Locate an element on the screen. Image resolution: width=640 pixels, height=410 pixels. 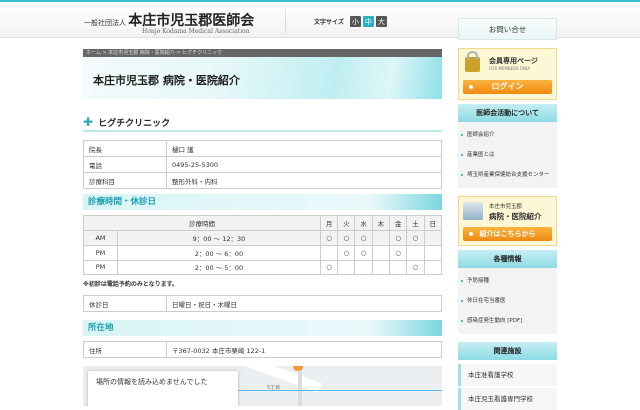
schedule-header: 水 is located at coordinates (363, 223).